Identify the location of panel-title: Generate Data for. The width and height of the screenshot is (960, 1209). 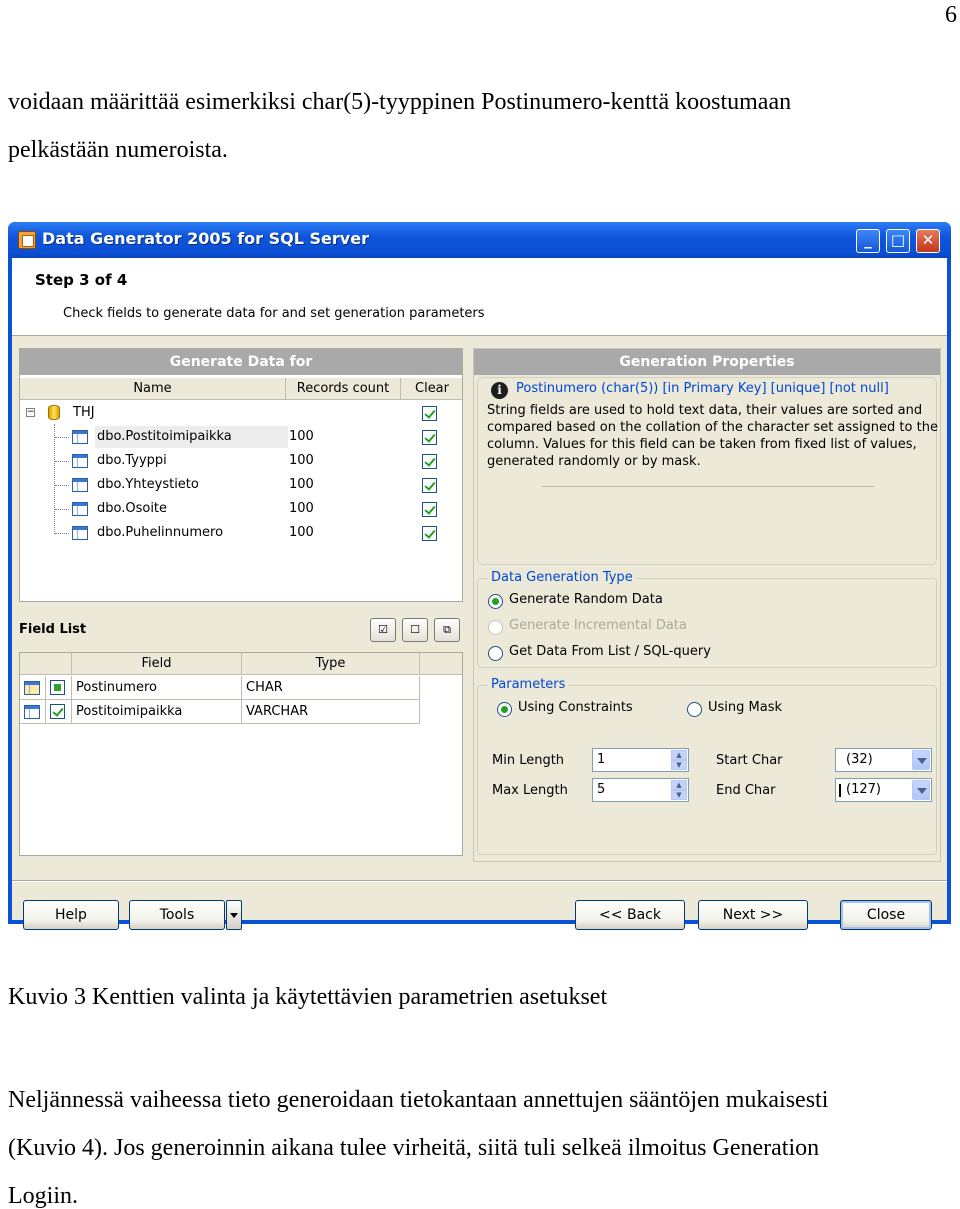
(241, 362).